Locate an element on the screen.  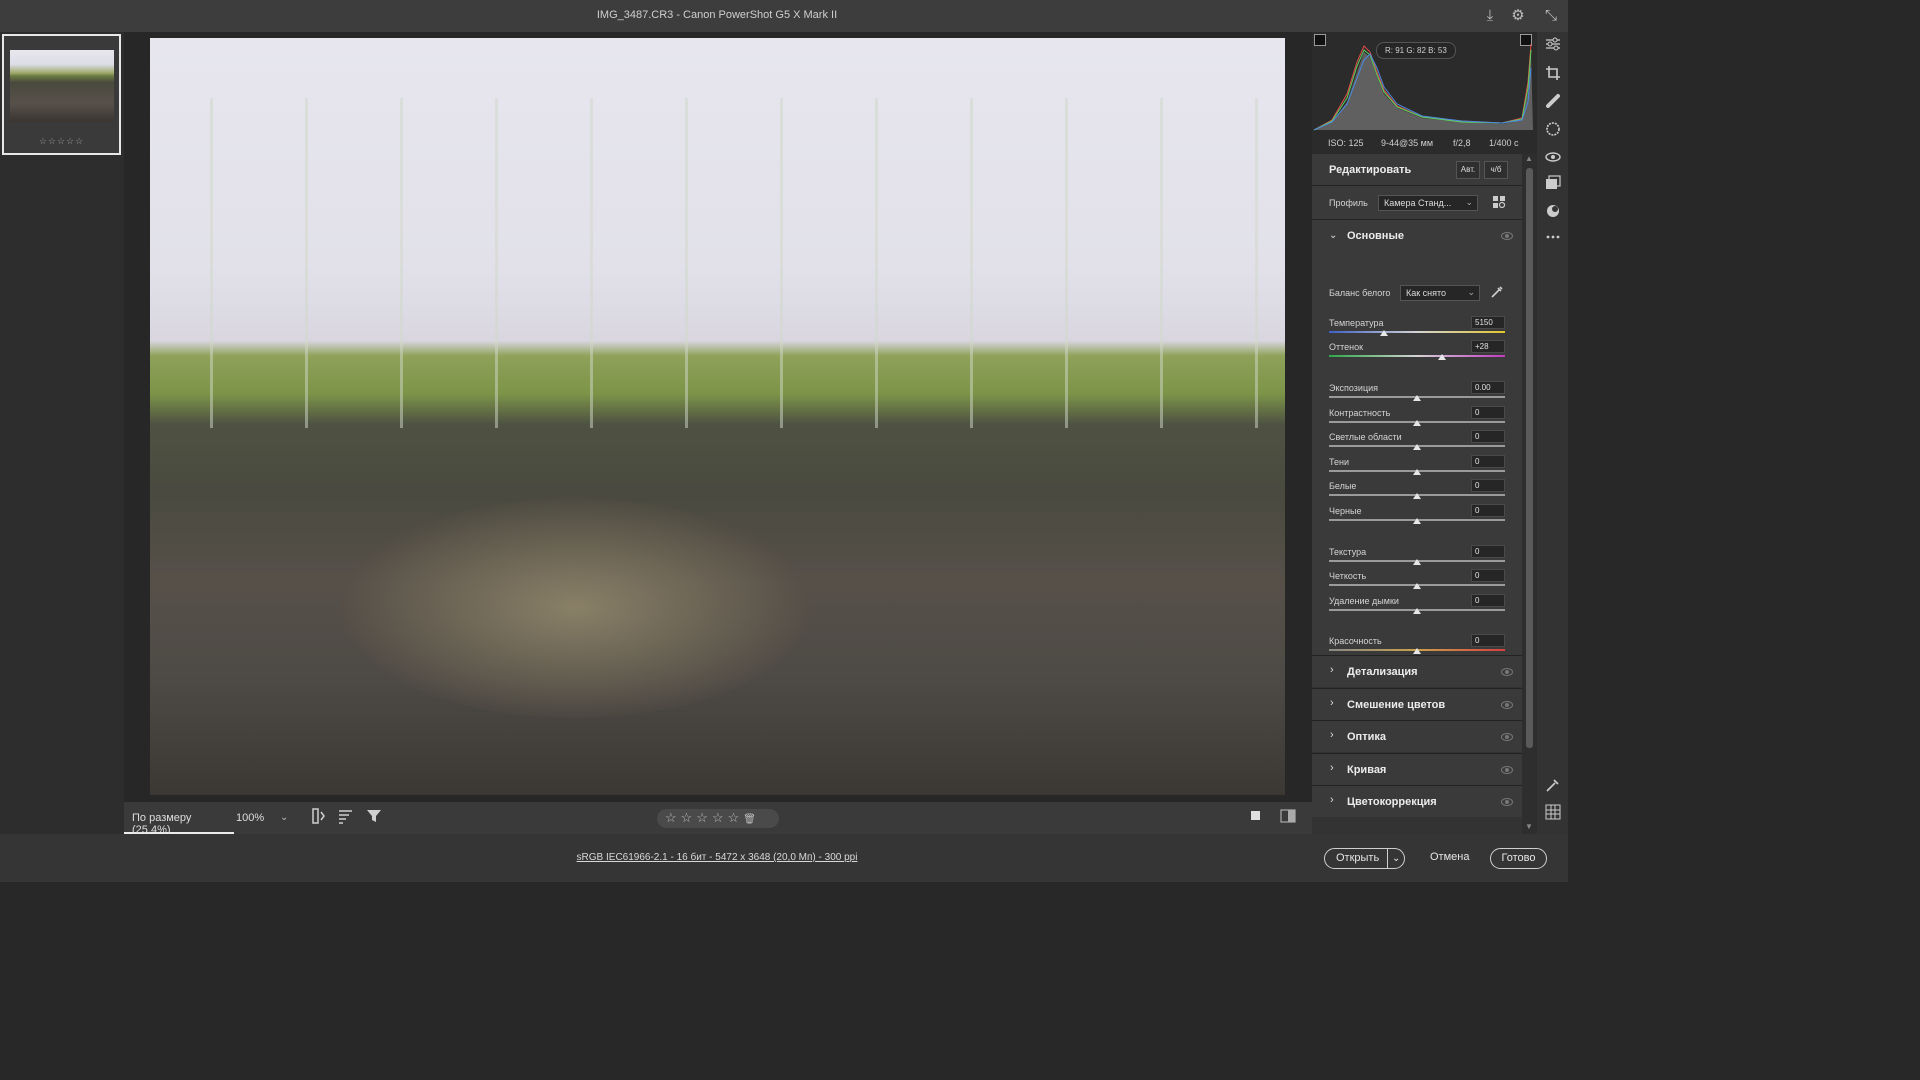
panel-section: › Кривая is located at coordinates (1417, 768).